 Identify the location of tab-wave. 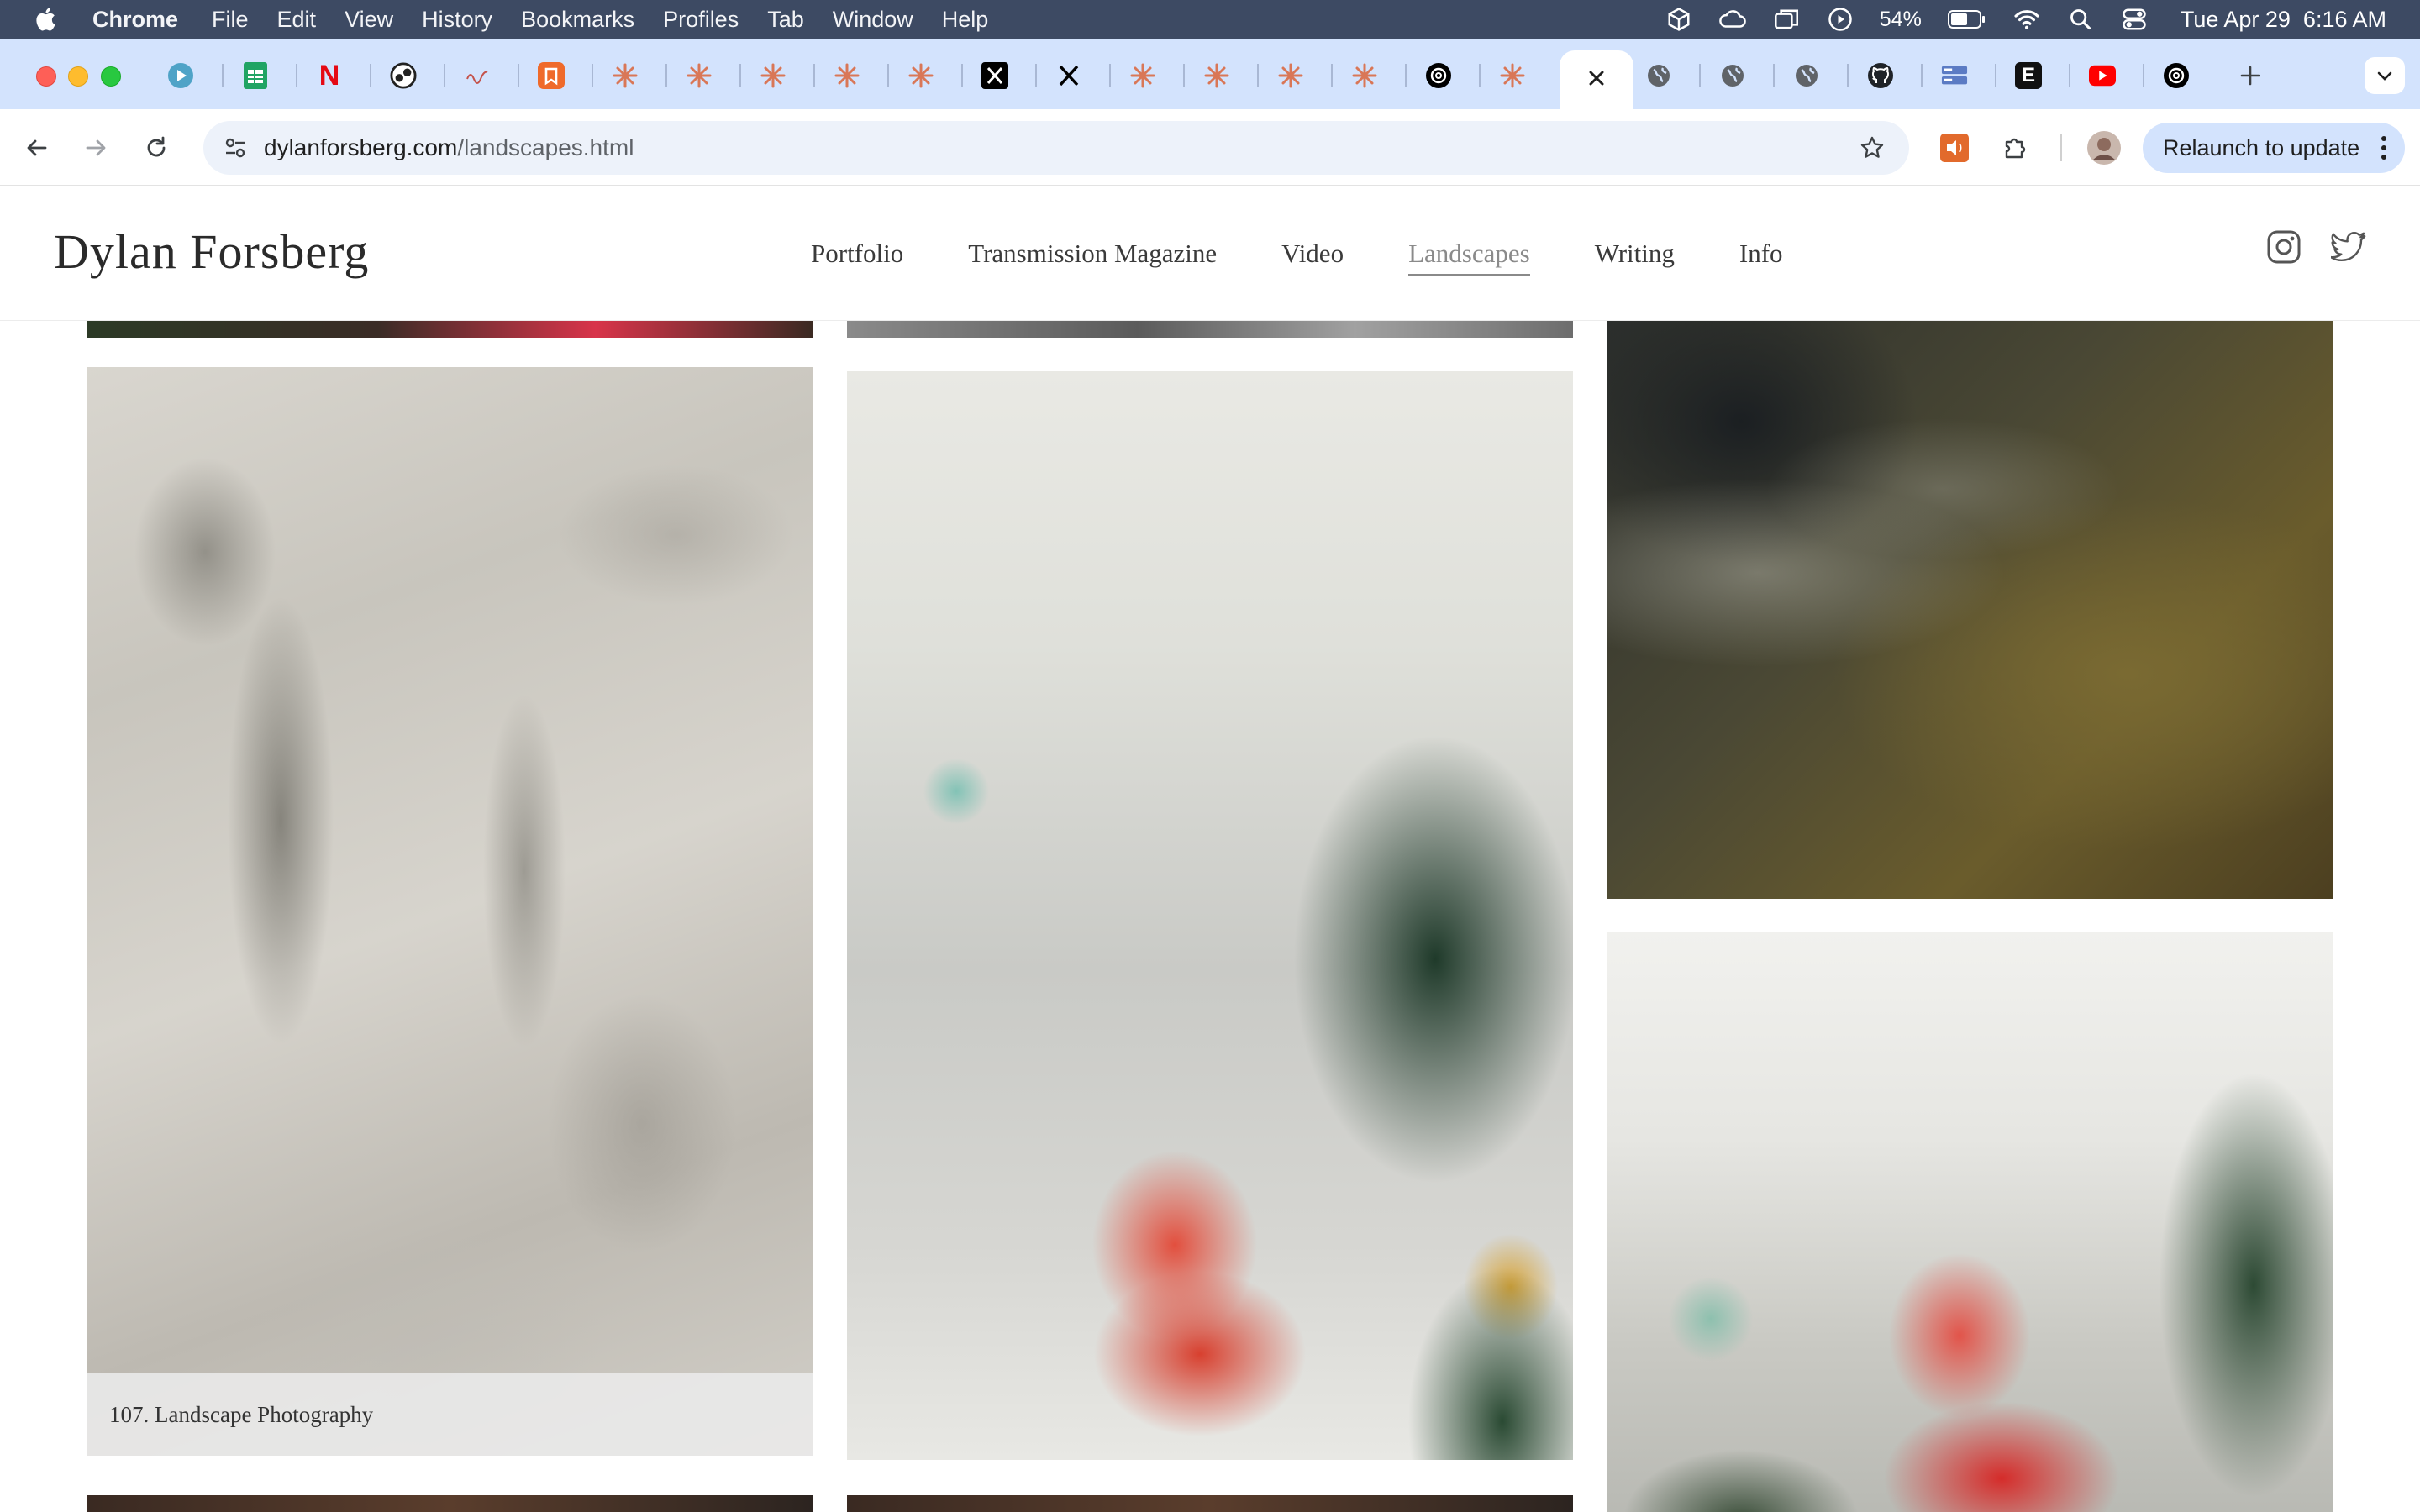
(477, 75).